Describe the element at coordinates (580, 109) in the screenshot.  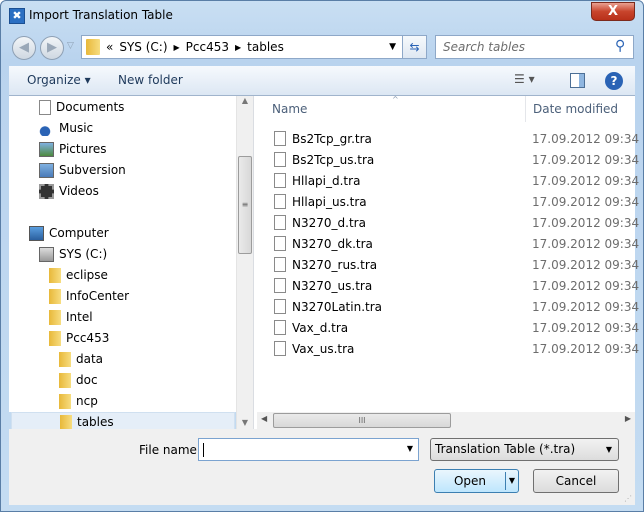
I see `column-header-date-modified: Date modified` at that location.